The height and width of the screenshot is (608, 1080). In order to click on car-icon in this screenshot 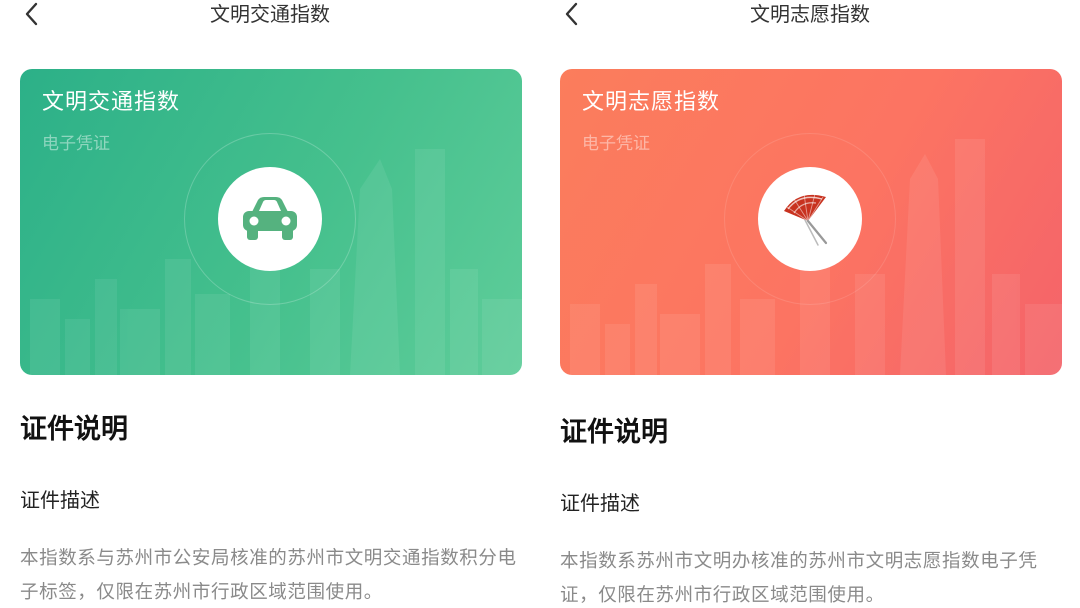, I will do `click(270, 218)`.